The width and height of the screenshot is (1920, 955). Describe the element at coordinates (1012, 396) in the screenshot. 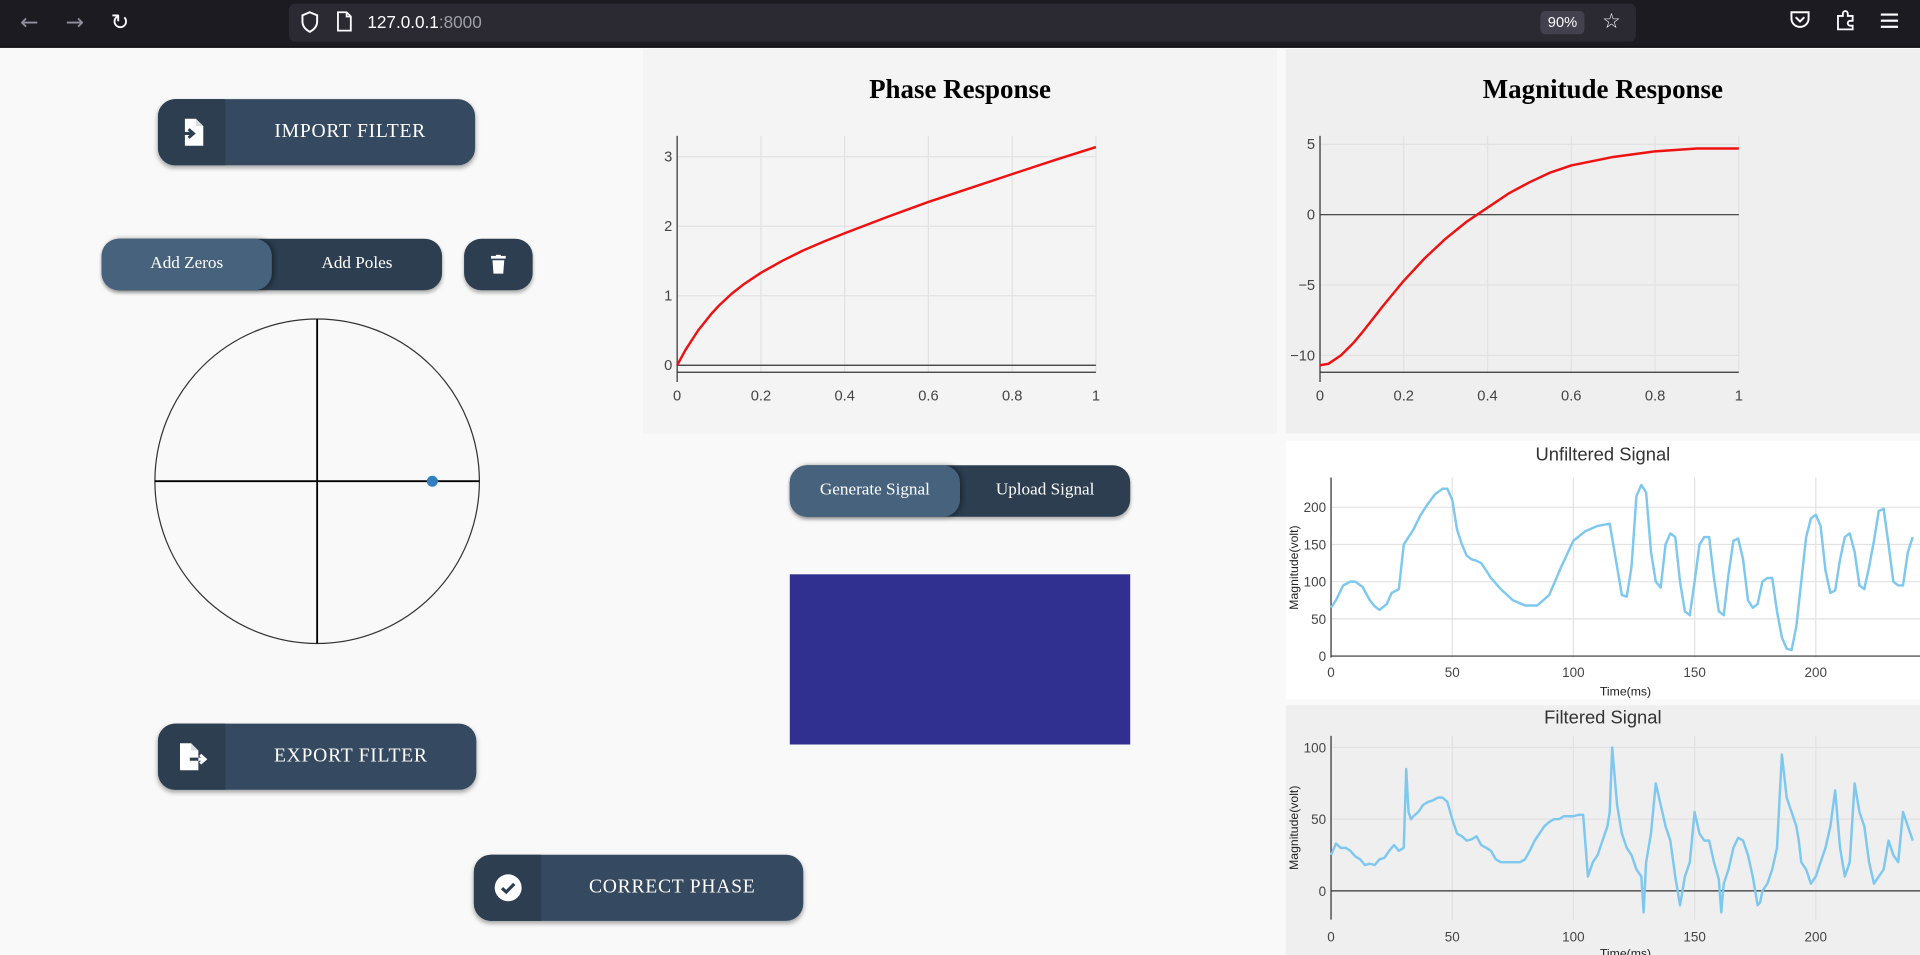

I see `phase-xtick-label: 0.8` at that location.